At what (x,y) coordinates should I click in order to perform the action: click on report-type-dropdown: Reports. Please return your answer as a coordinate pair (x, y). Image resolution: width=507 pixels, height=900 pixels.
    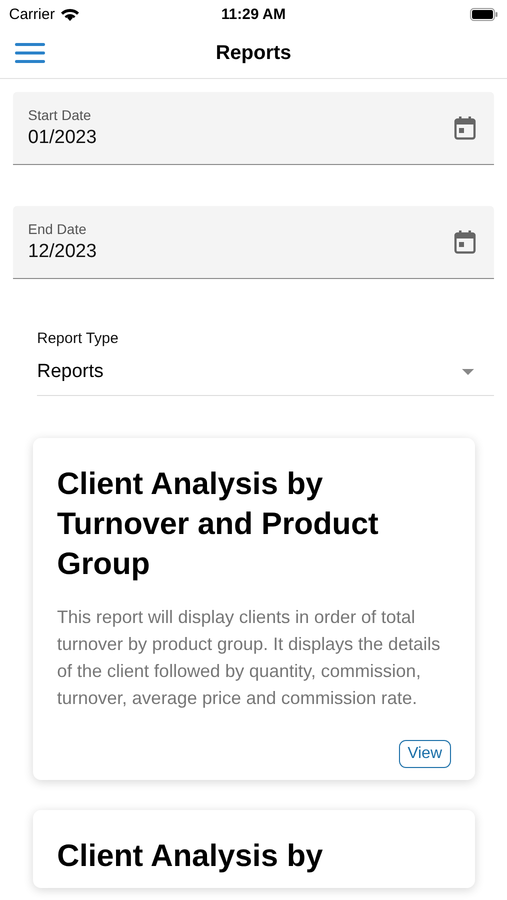
    Looking at the image, I should click on (265, 378).